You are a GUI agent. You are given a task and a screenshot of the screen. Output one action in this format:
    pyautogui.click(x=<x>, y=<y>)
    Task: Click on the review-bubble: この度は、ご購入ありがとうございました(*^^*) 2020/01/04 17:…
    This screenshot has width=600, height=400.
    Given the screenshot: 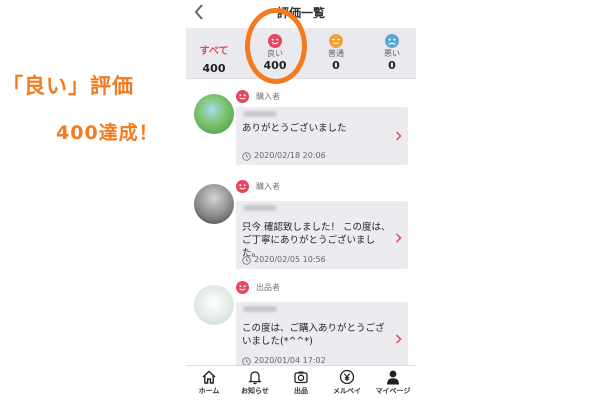 What is the action you would take?
    pyautogui.click(x=322, y=336)
    